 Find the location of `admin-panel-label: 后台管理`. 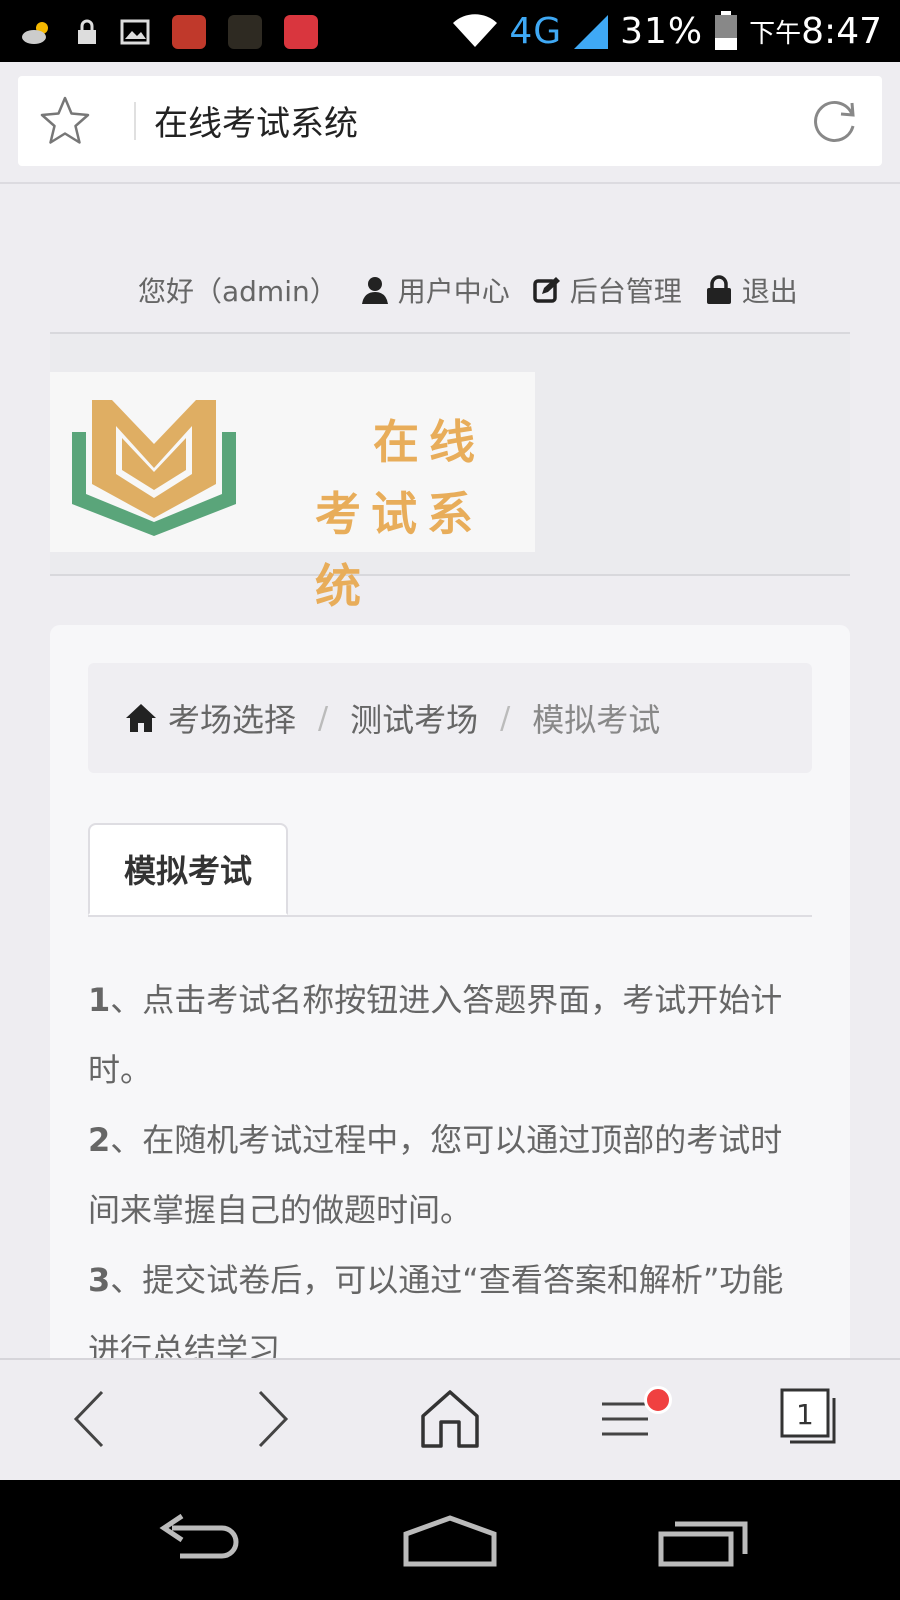

admin-panel-label: 后台管理 is located at coordinates (625, 291).